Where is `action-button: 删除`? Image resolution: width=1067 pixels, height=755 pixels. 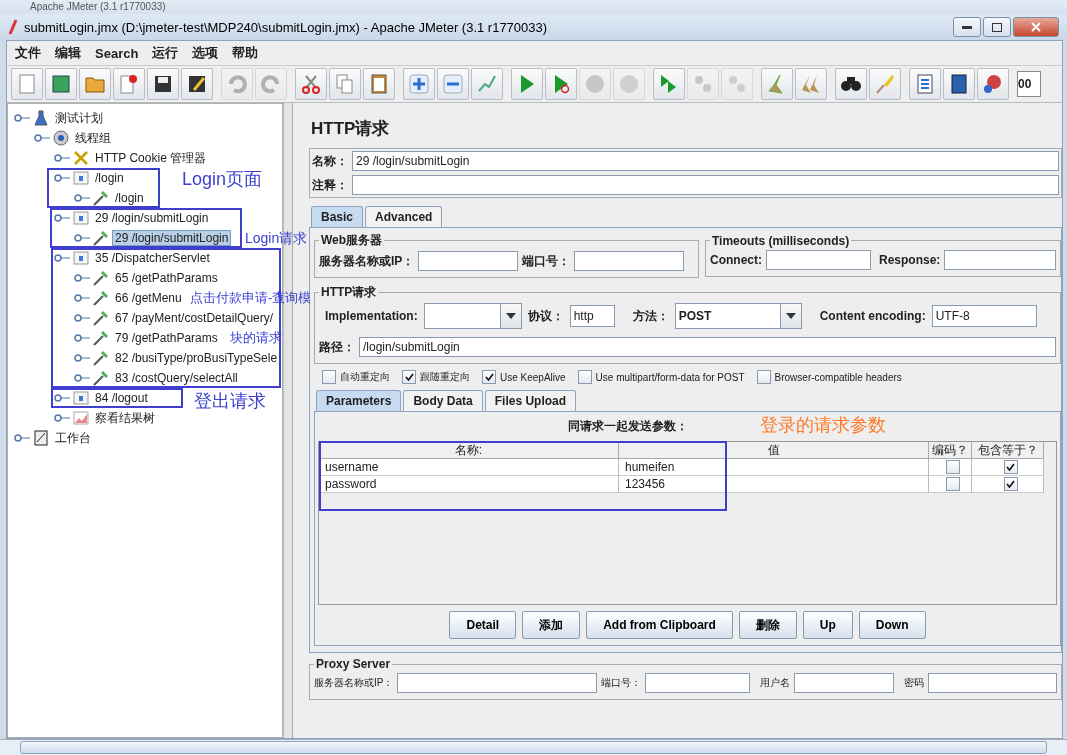
action-button: 删除 is located at coordinates (767, 625).